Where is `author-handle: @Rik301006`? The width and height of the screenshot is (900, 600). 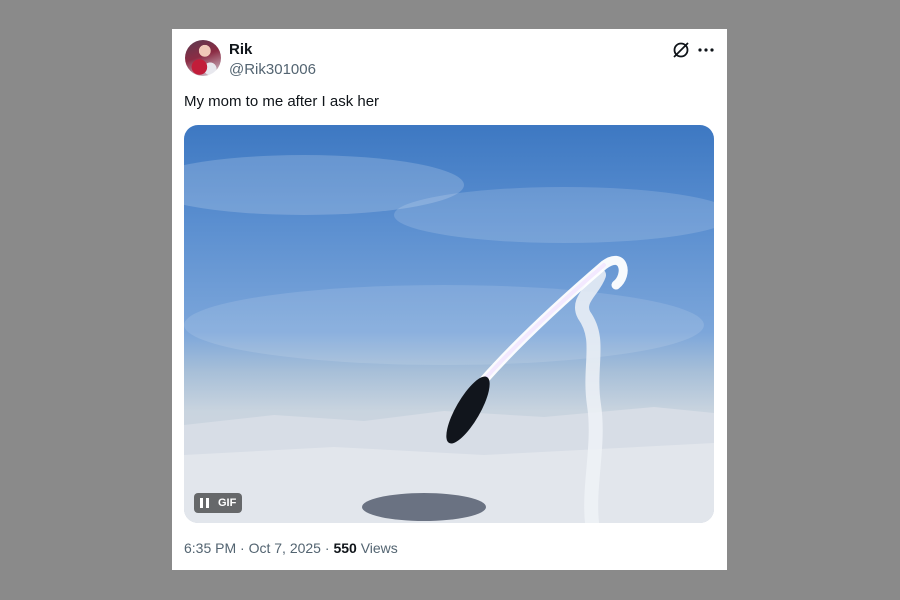
author-handle: @Rik301006 is located at coordinates (272, 69).